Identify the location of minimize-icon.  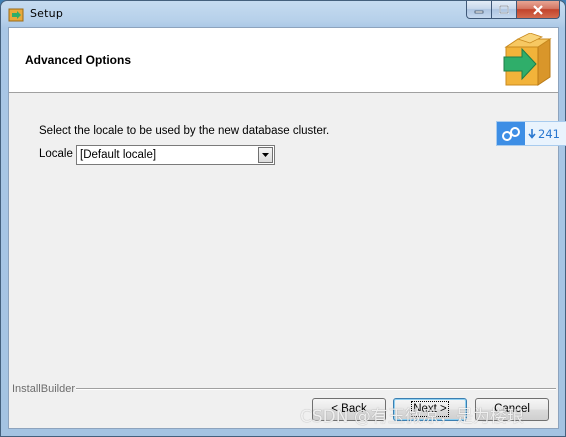
(479, 11).